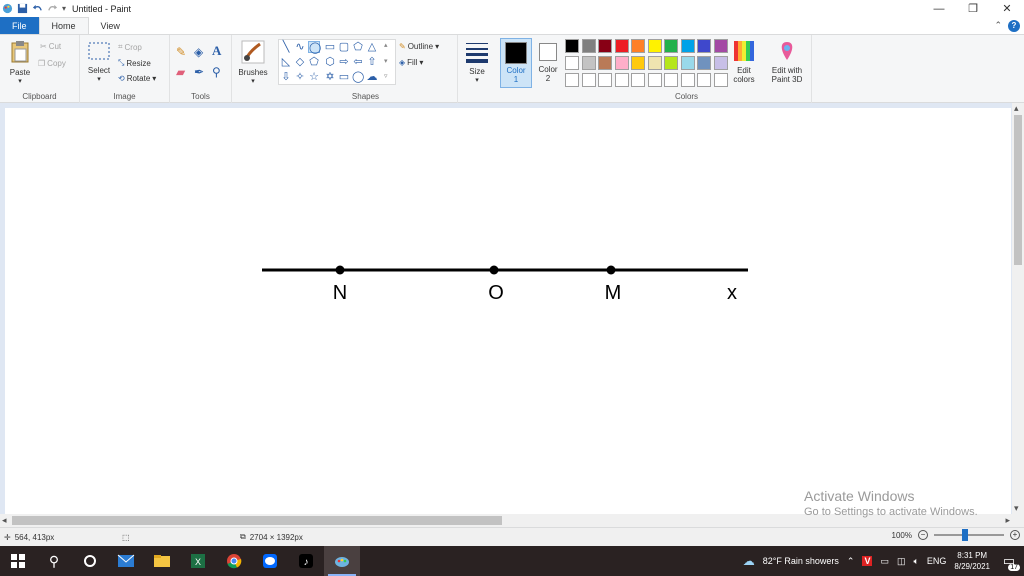 The width and height of the screenshot is (1024, 576). I want to click on right-arrow-shape-icon: ⇨, so click(344, 62).